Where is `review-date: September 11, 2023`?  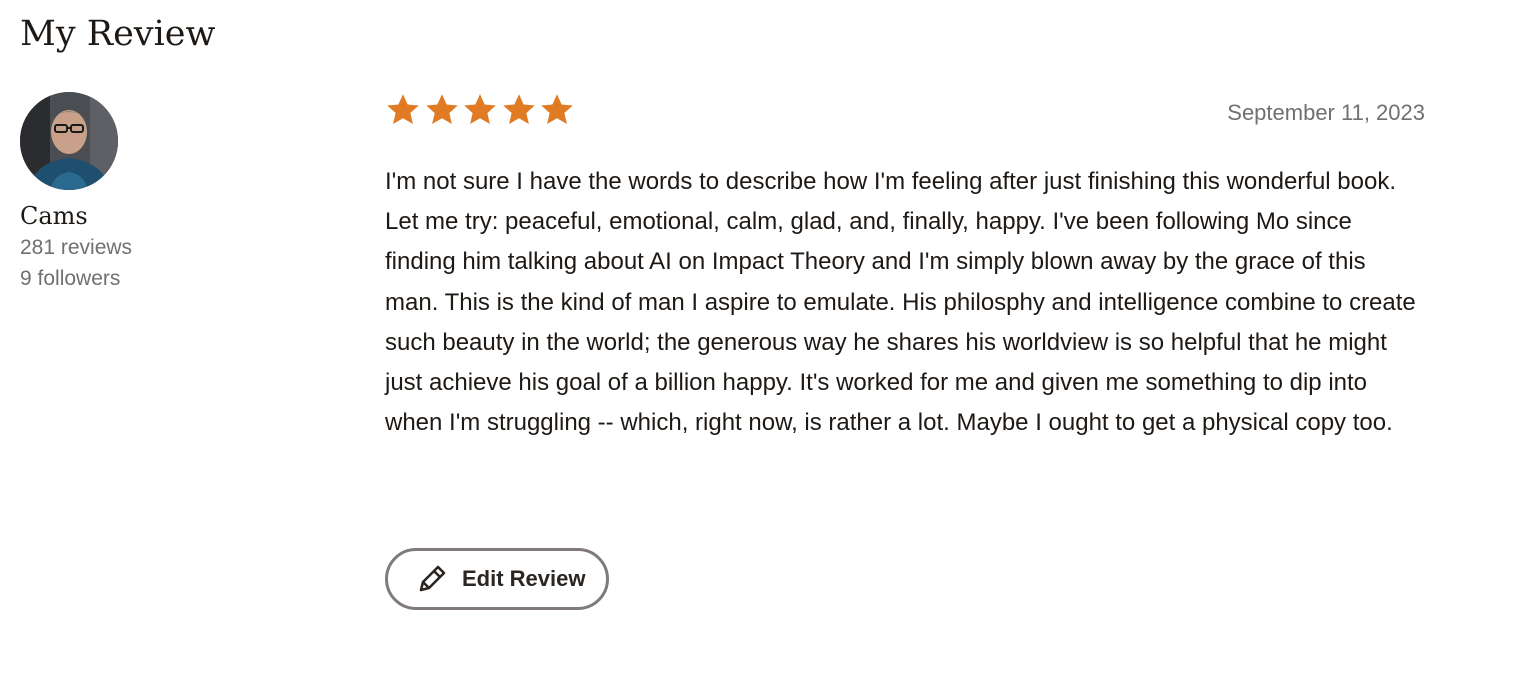
review-date: September 11, 2023 is located at coordinates (1326, 113).